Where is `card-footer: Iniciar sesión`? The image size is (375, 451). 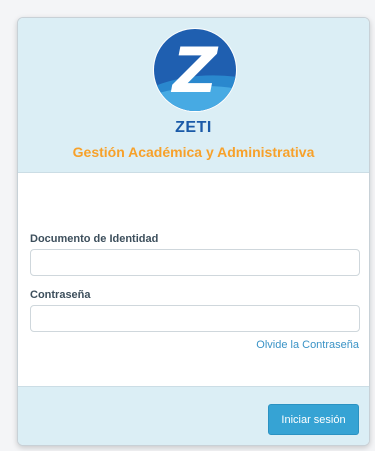 card-footer: Iniciar sesión is located at coordinates (193, 415).